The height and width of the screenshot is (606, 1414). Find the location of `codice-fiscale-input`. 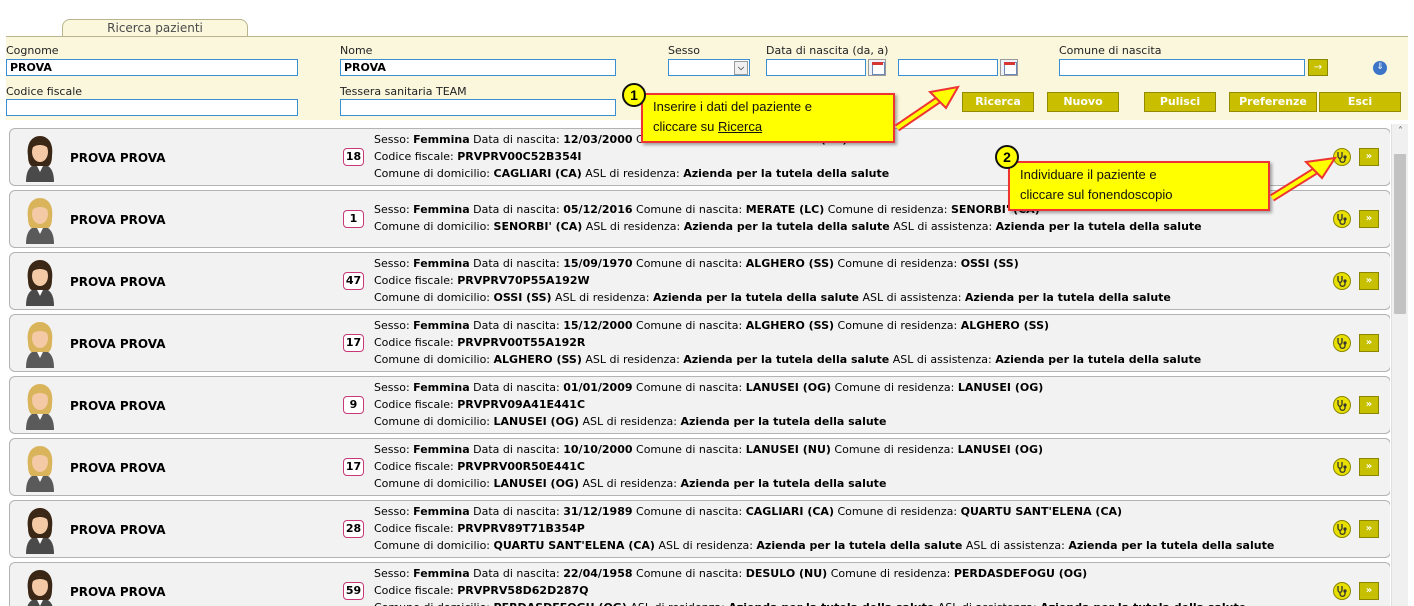

codice-fiscale-input is located at coordinates (152, 107).